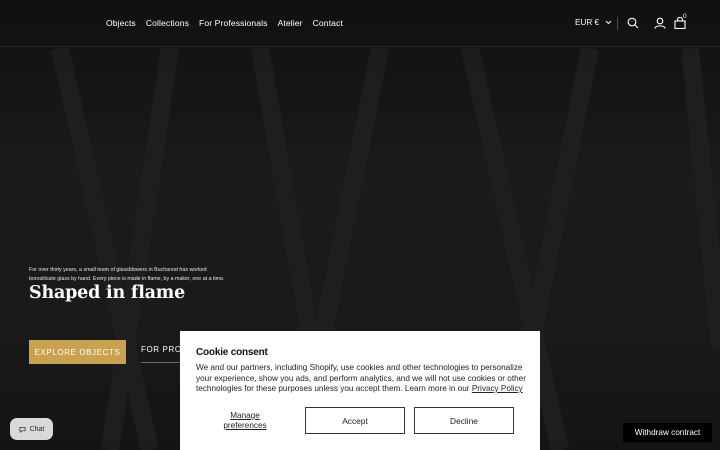  What do you see at coordinates (107, 293) in the screenshot?
I see `hero-title: Shaped in flame` at bounding box center [107, 293].